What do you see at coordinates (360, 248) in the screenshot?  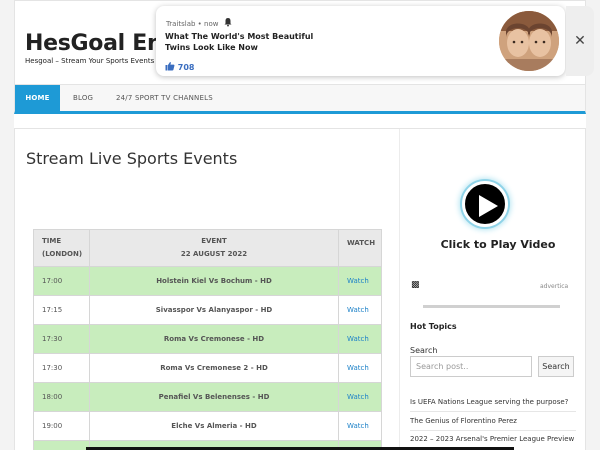 I see `header-watch: WATCH` at bounding box center [360, 248].